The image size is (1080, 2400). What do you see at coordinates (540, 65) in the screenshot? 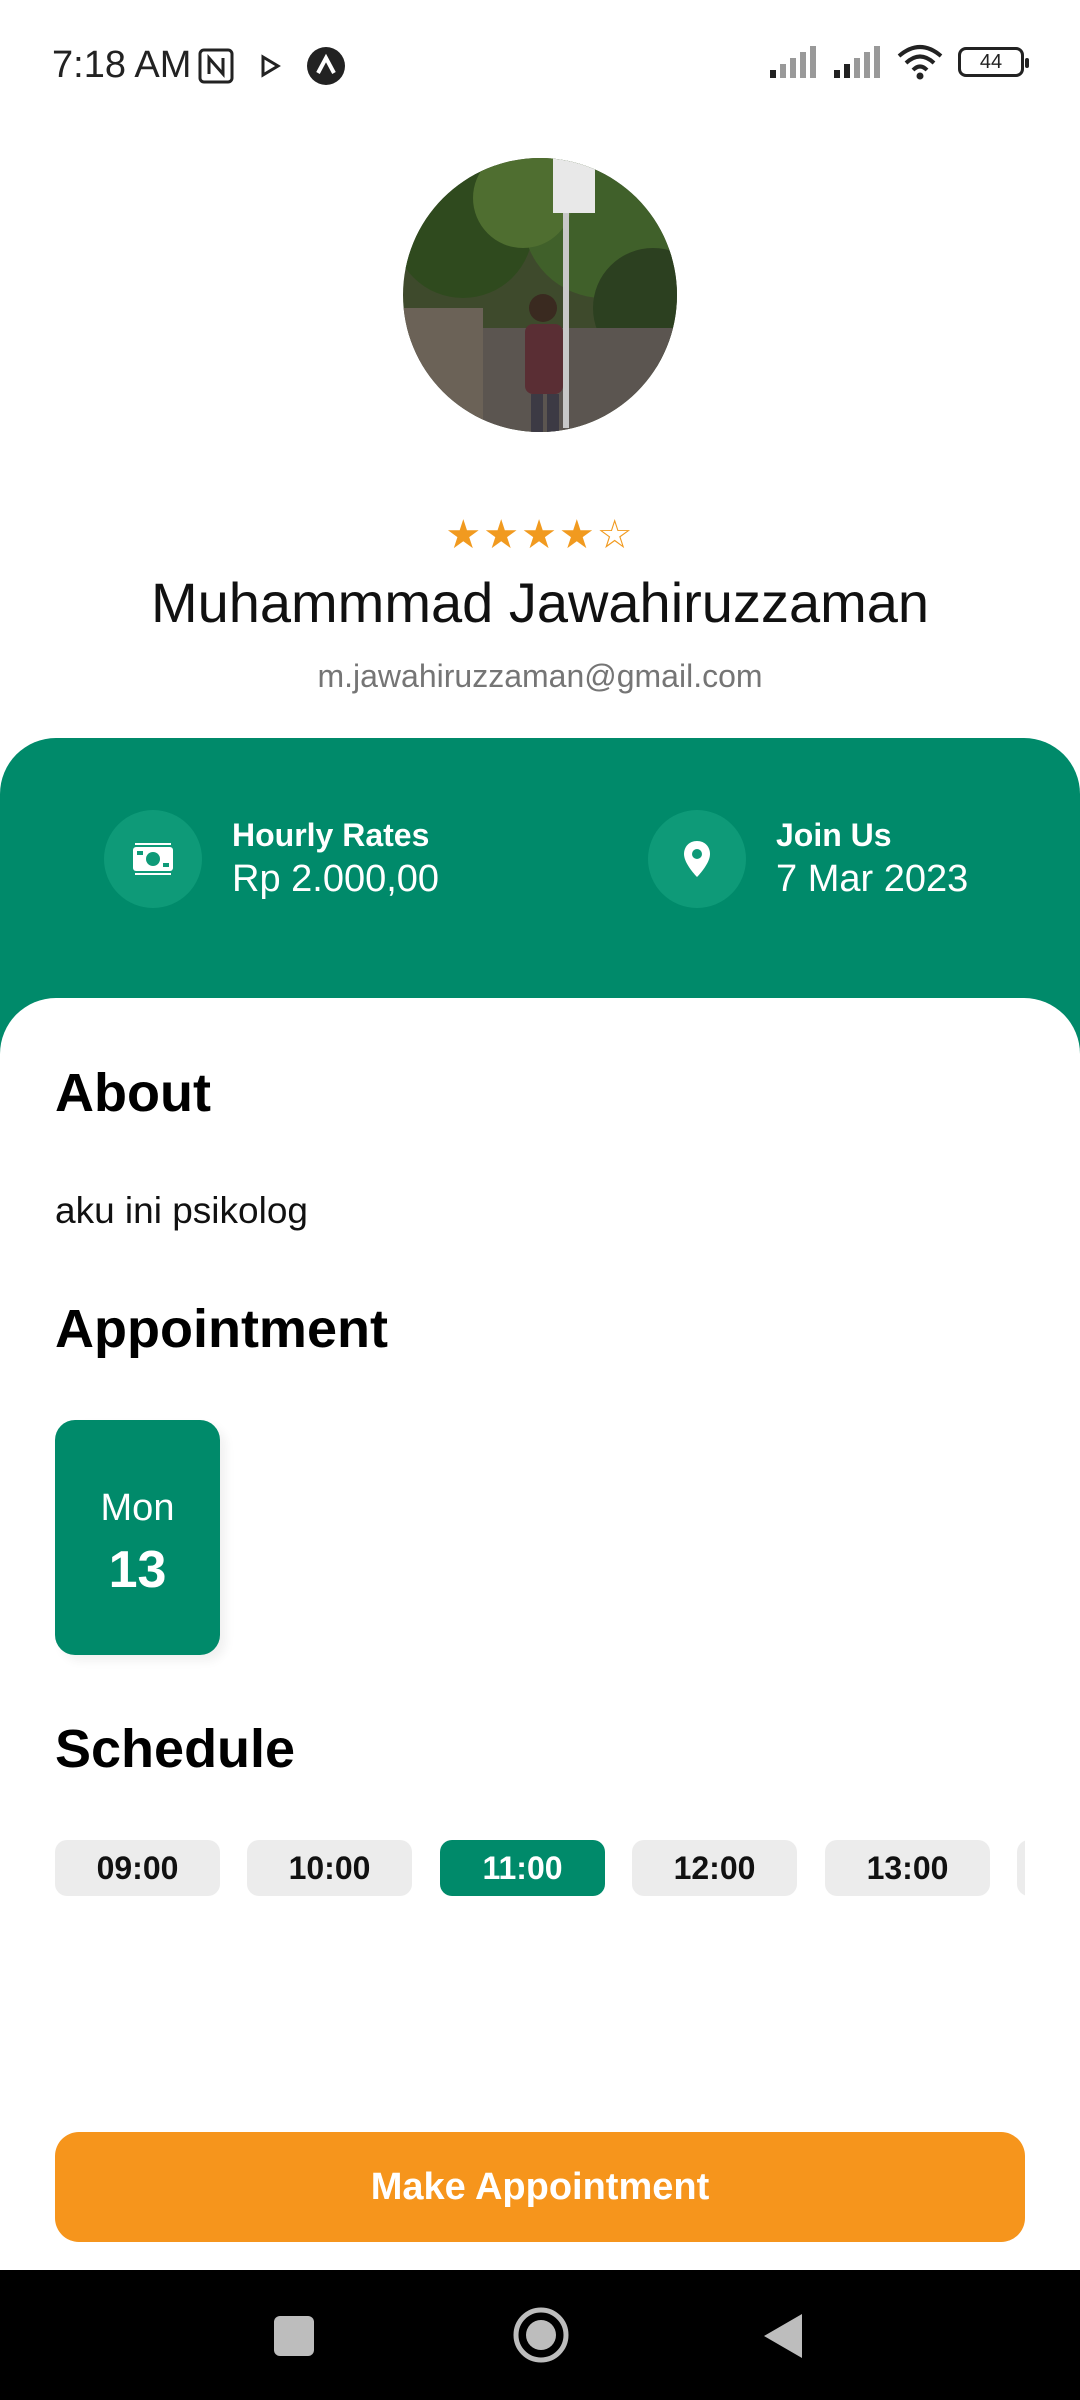
I see `status-bar: 7:18 AM 44` at bounding box center [540, 65].